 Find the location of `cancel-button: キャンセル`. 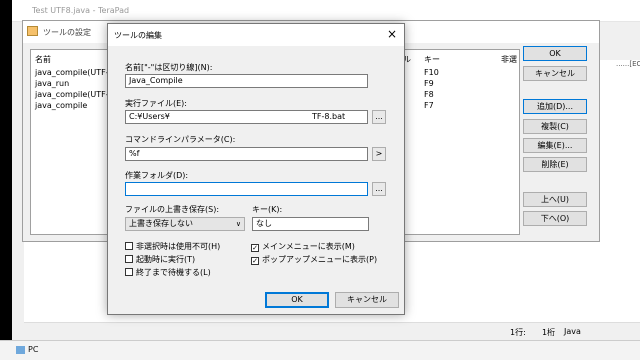

cancel-button: キャンセル is located at coordinates (367, 300).